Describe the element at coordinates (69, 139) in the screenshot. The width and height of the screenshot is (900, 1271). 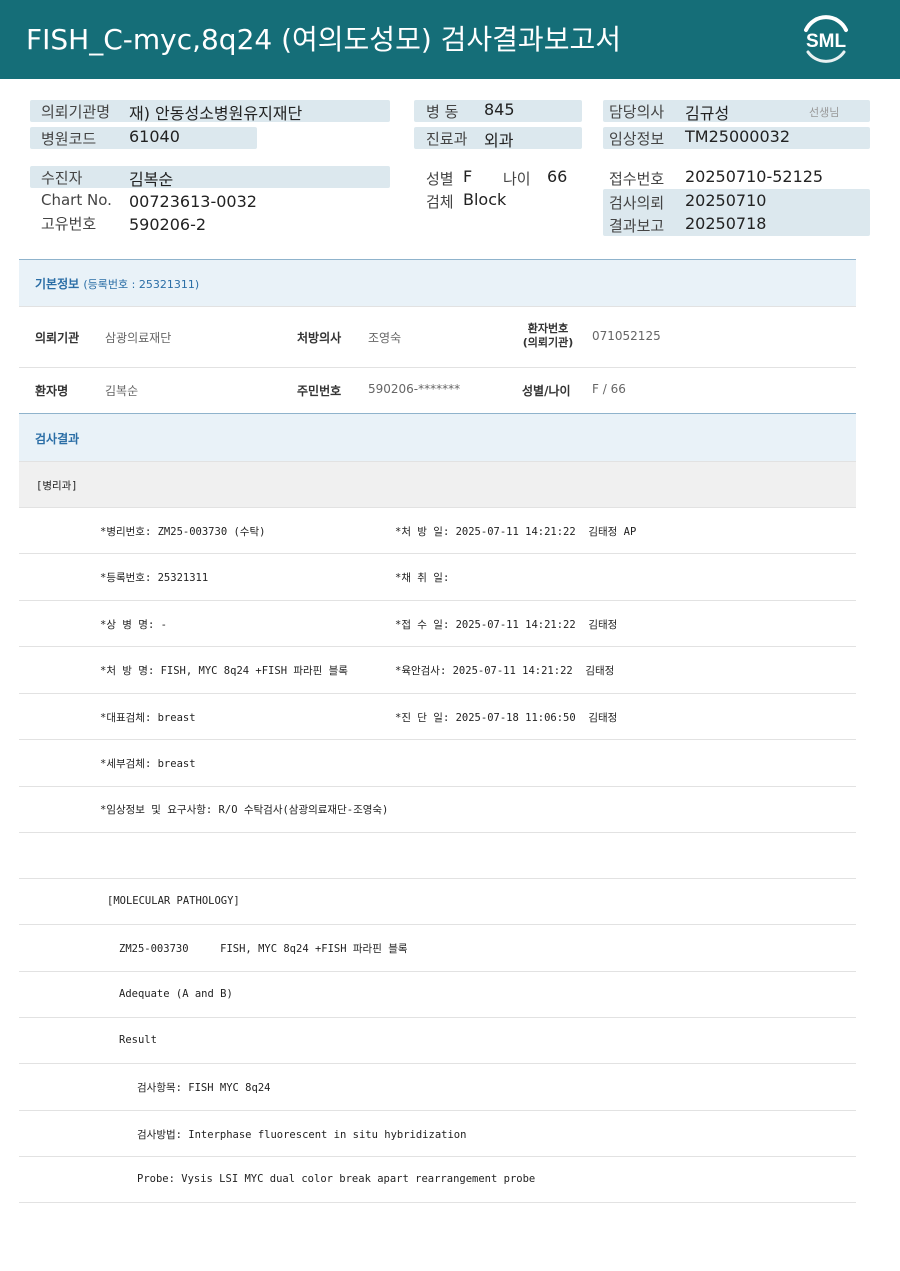
I see `code-label: 병원코드` at that location.